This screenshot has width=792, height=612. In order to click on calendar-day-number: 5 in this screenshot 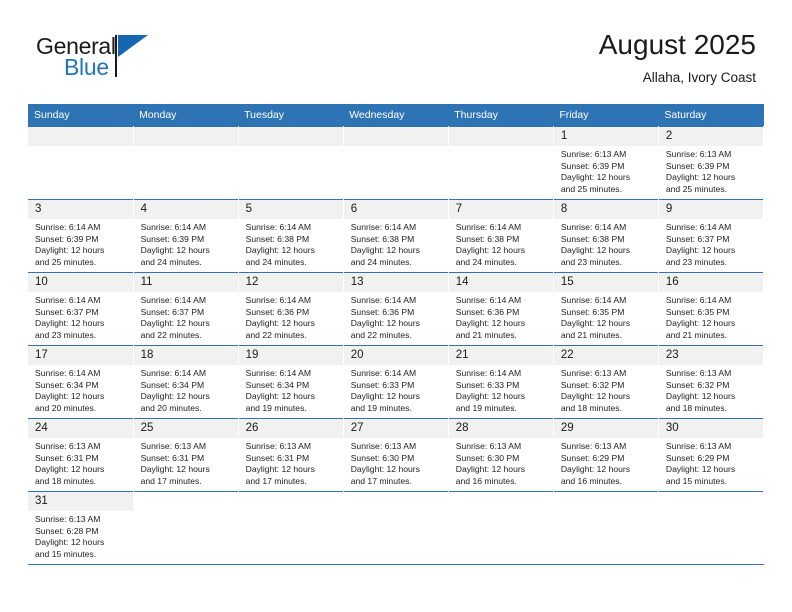, I will do `click(290, 209)`.